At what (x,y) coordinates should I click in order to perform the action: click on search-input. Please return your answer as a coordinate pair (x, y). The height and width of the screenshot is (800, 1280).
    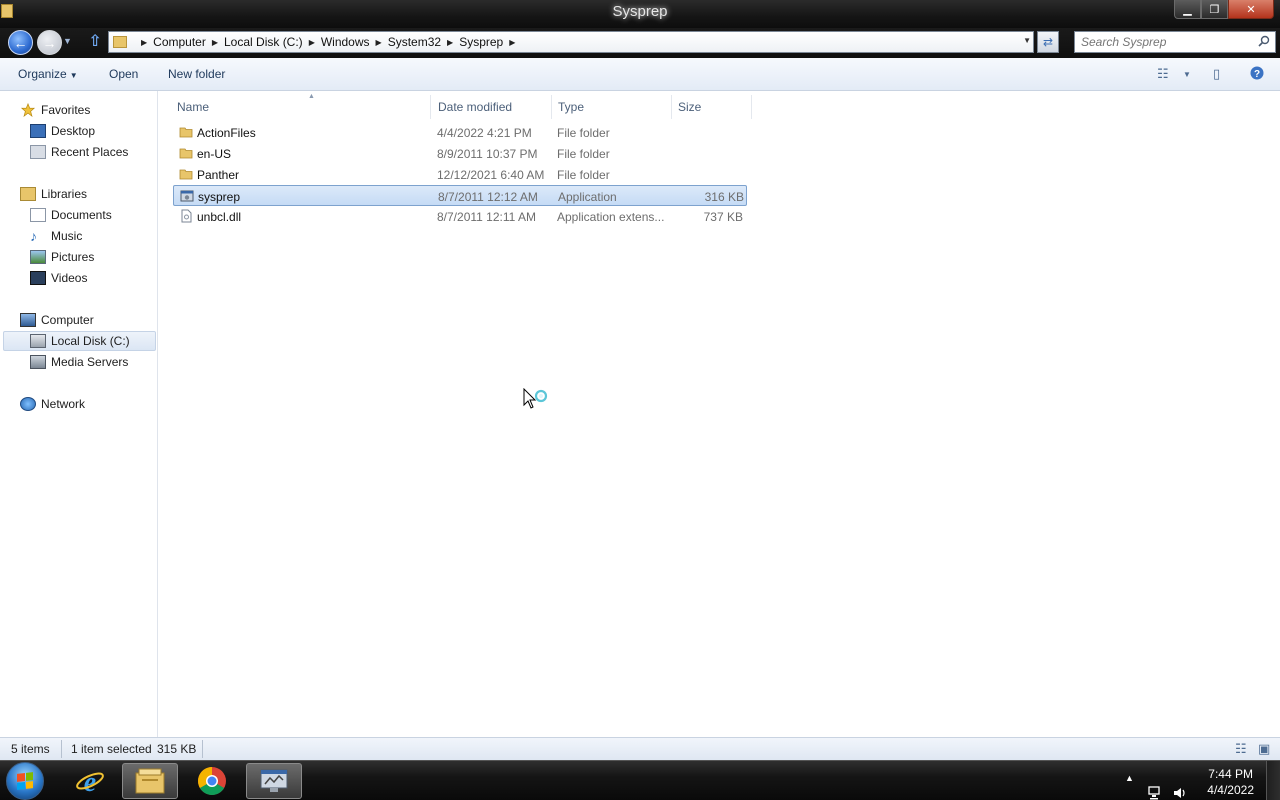
    Looking at the image, I should click on (1160, 42).